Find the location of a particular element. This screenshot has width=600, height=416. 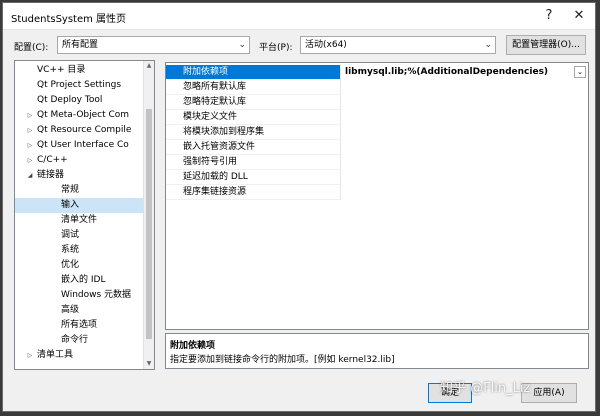

property-row: 忽略所有默认库 is located at coordinates (377, 87).